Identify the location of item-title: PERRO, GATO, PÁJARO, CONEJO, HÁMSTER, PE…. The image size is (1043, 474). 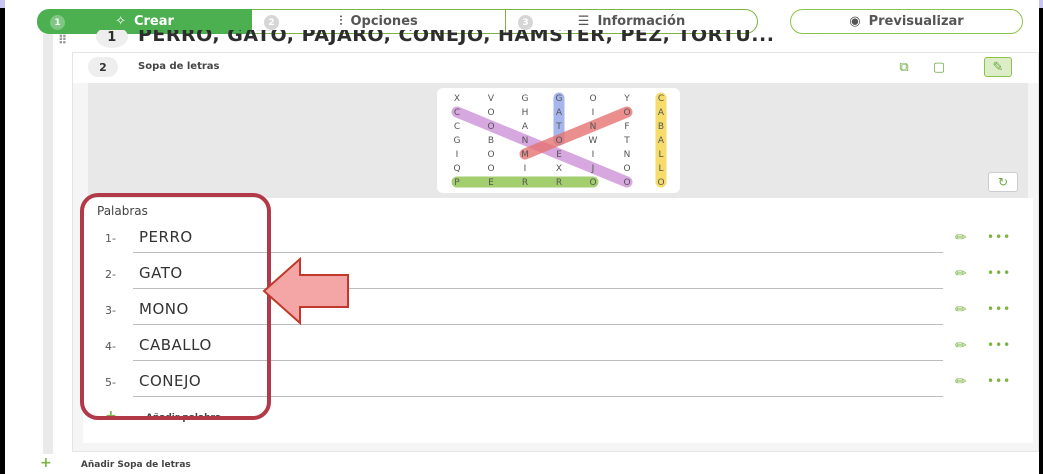
(456, 38).